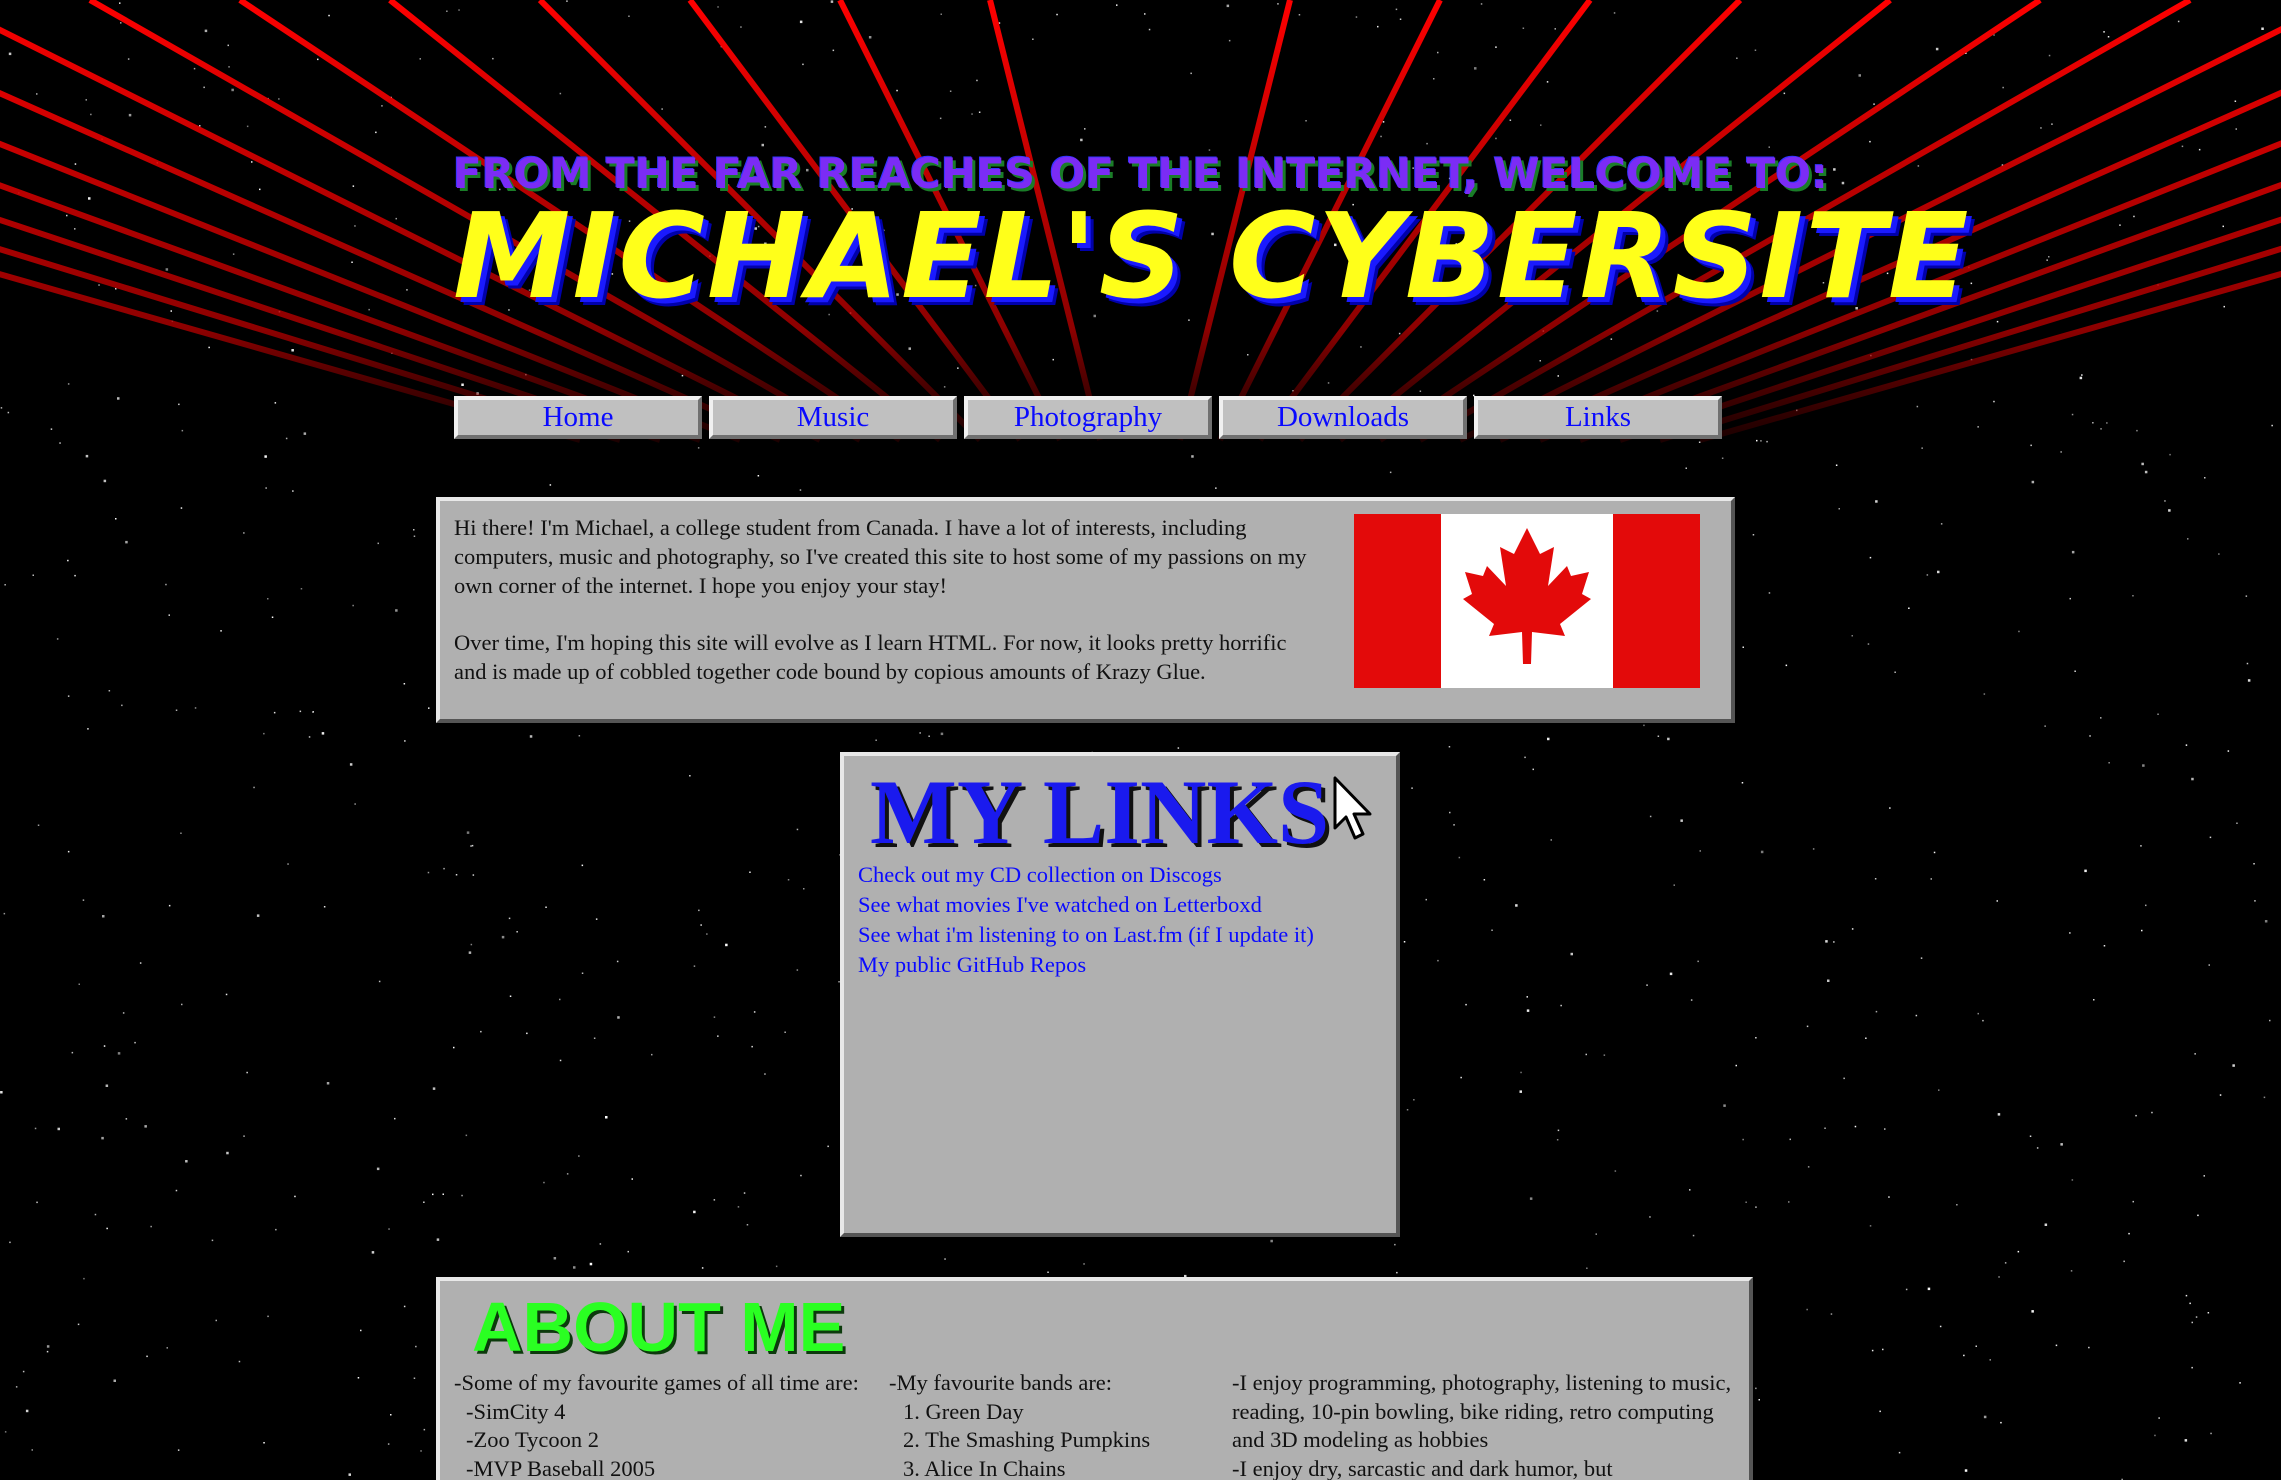 The height and width of the screenshot is (1480, 2281). I want to click on main-navigation: Home Music Photography Downloads Links, so click(1088, 417).